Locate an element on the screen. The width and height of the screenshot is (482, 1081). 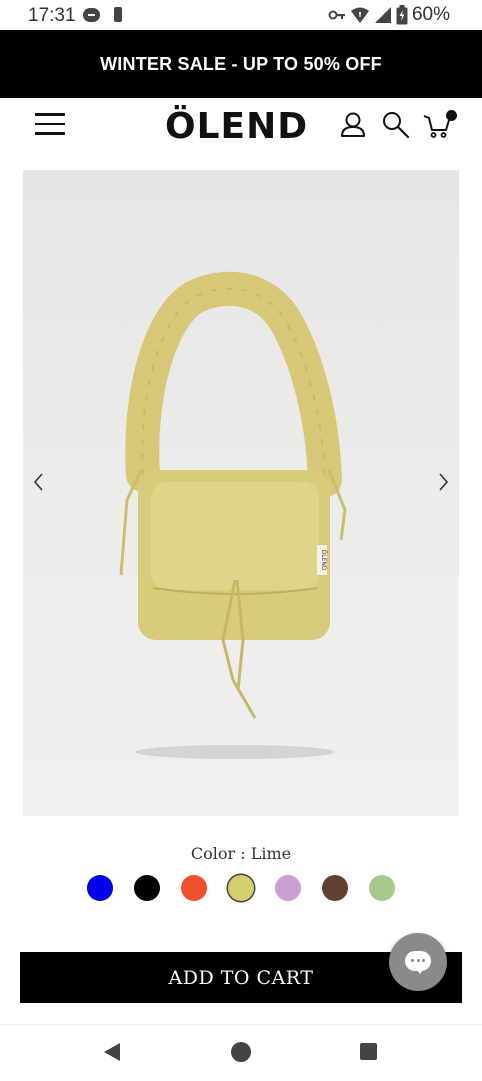
brand-logo: ÖLEND is located at coordinates (236, 126).